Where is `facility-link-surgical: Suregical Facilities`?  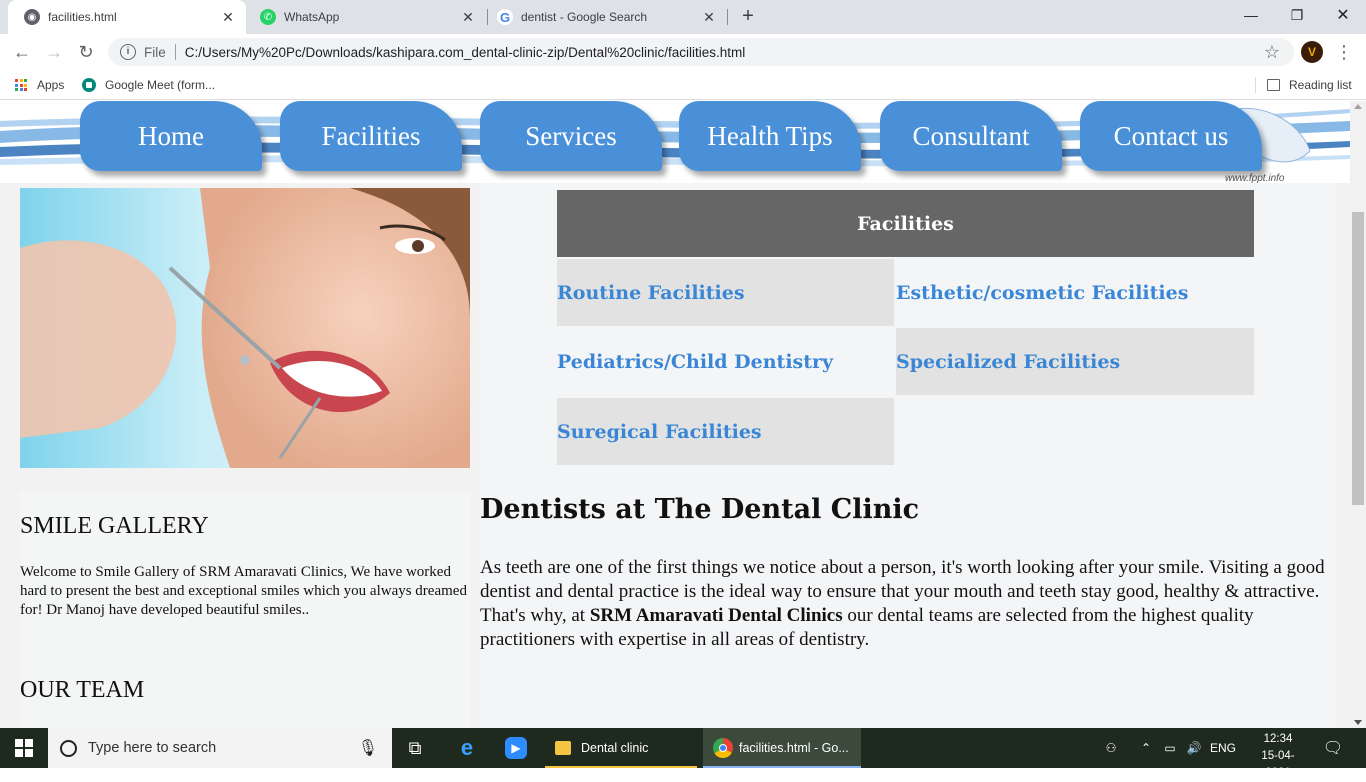
facility-link-surgical: Suregical Facilities is located at coordinates (725, 431).